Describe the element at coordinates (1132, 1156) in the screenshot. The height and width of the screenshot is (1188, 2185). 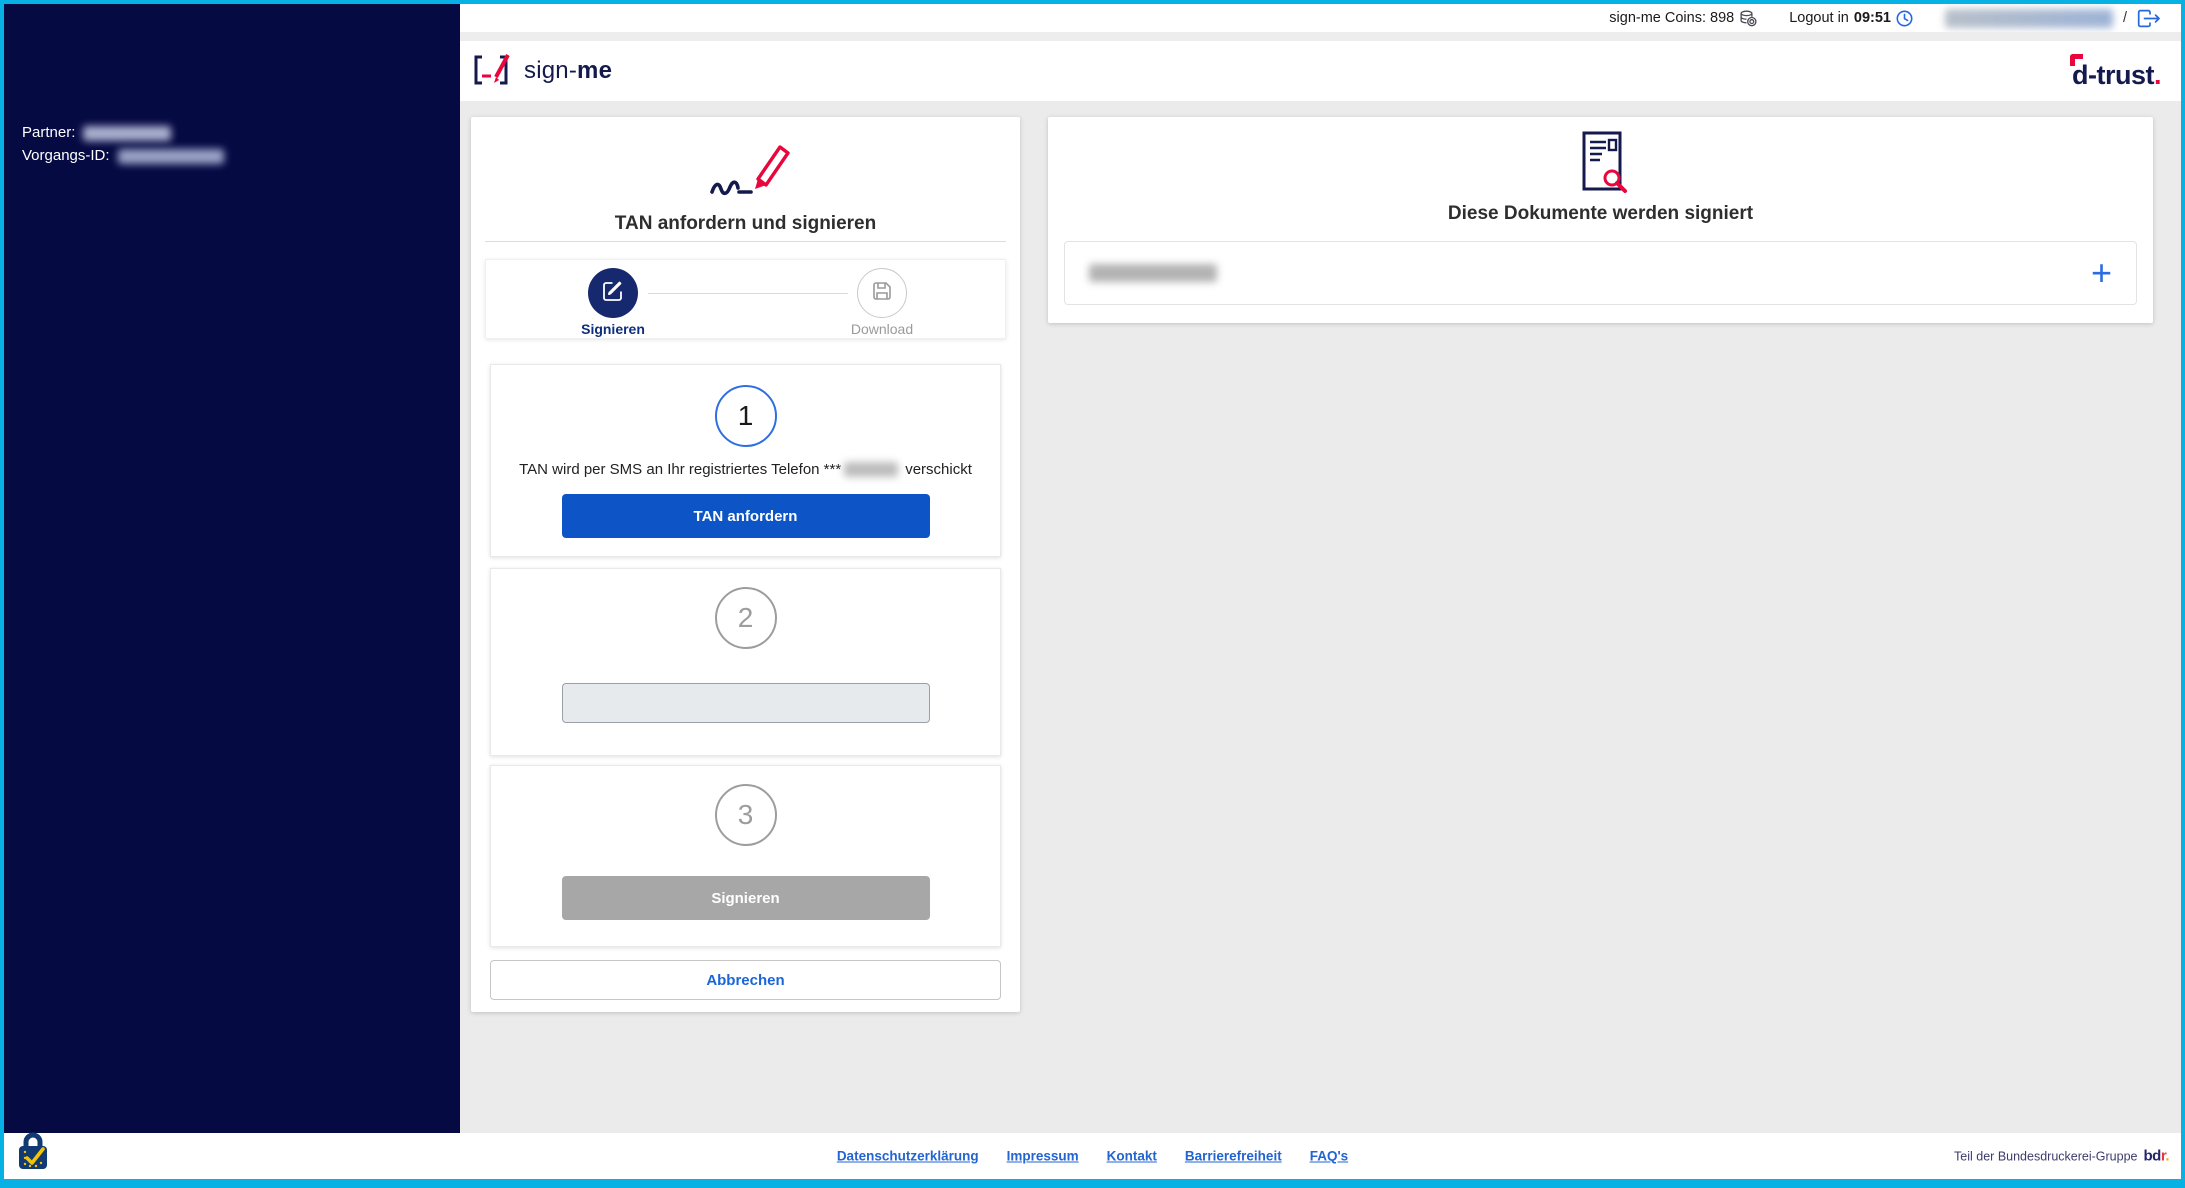
I see `footer-link-kontakt: Kontakt` at that location.